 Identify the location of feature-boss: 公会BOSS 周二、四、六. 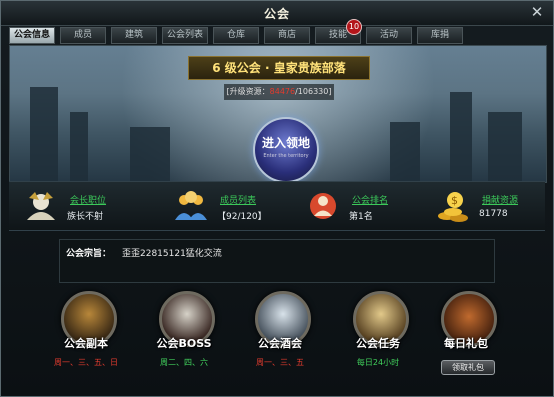
(184, 332).